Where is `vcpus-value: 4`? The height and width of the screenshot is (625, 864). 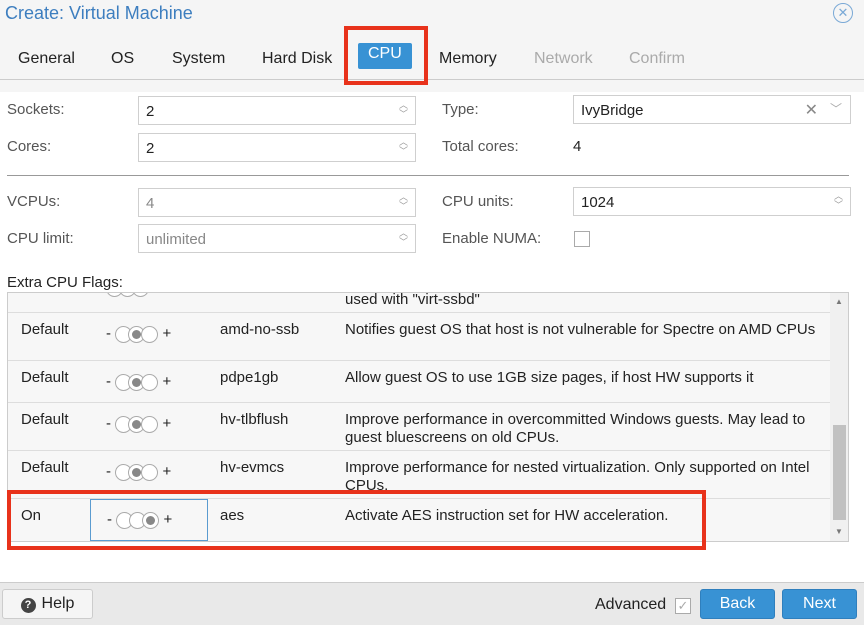 vcpus-value: 4 is located at coordinates (150, 203).